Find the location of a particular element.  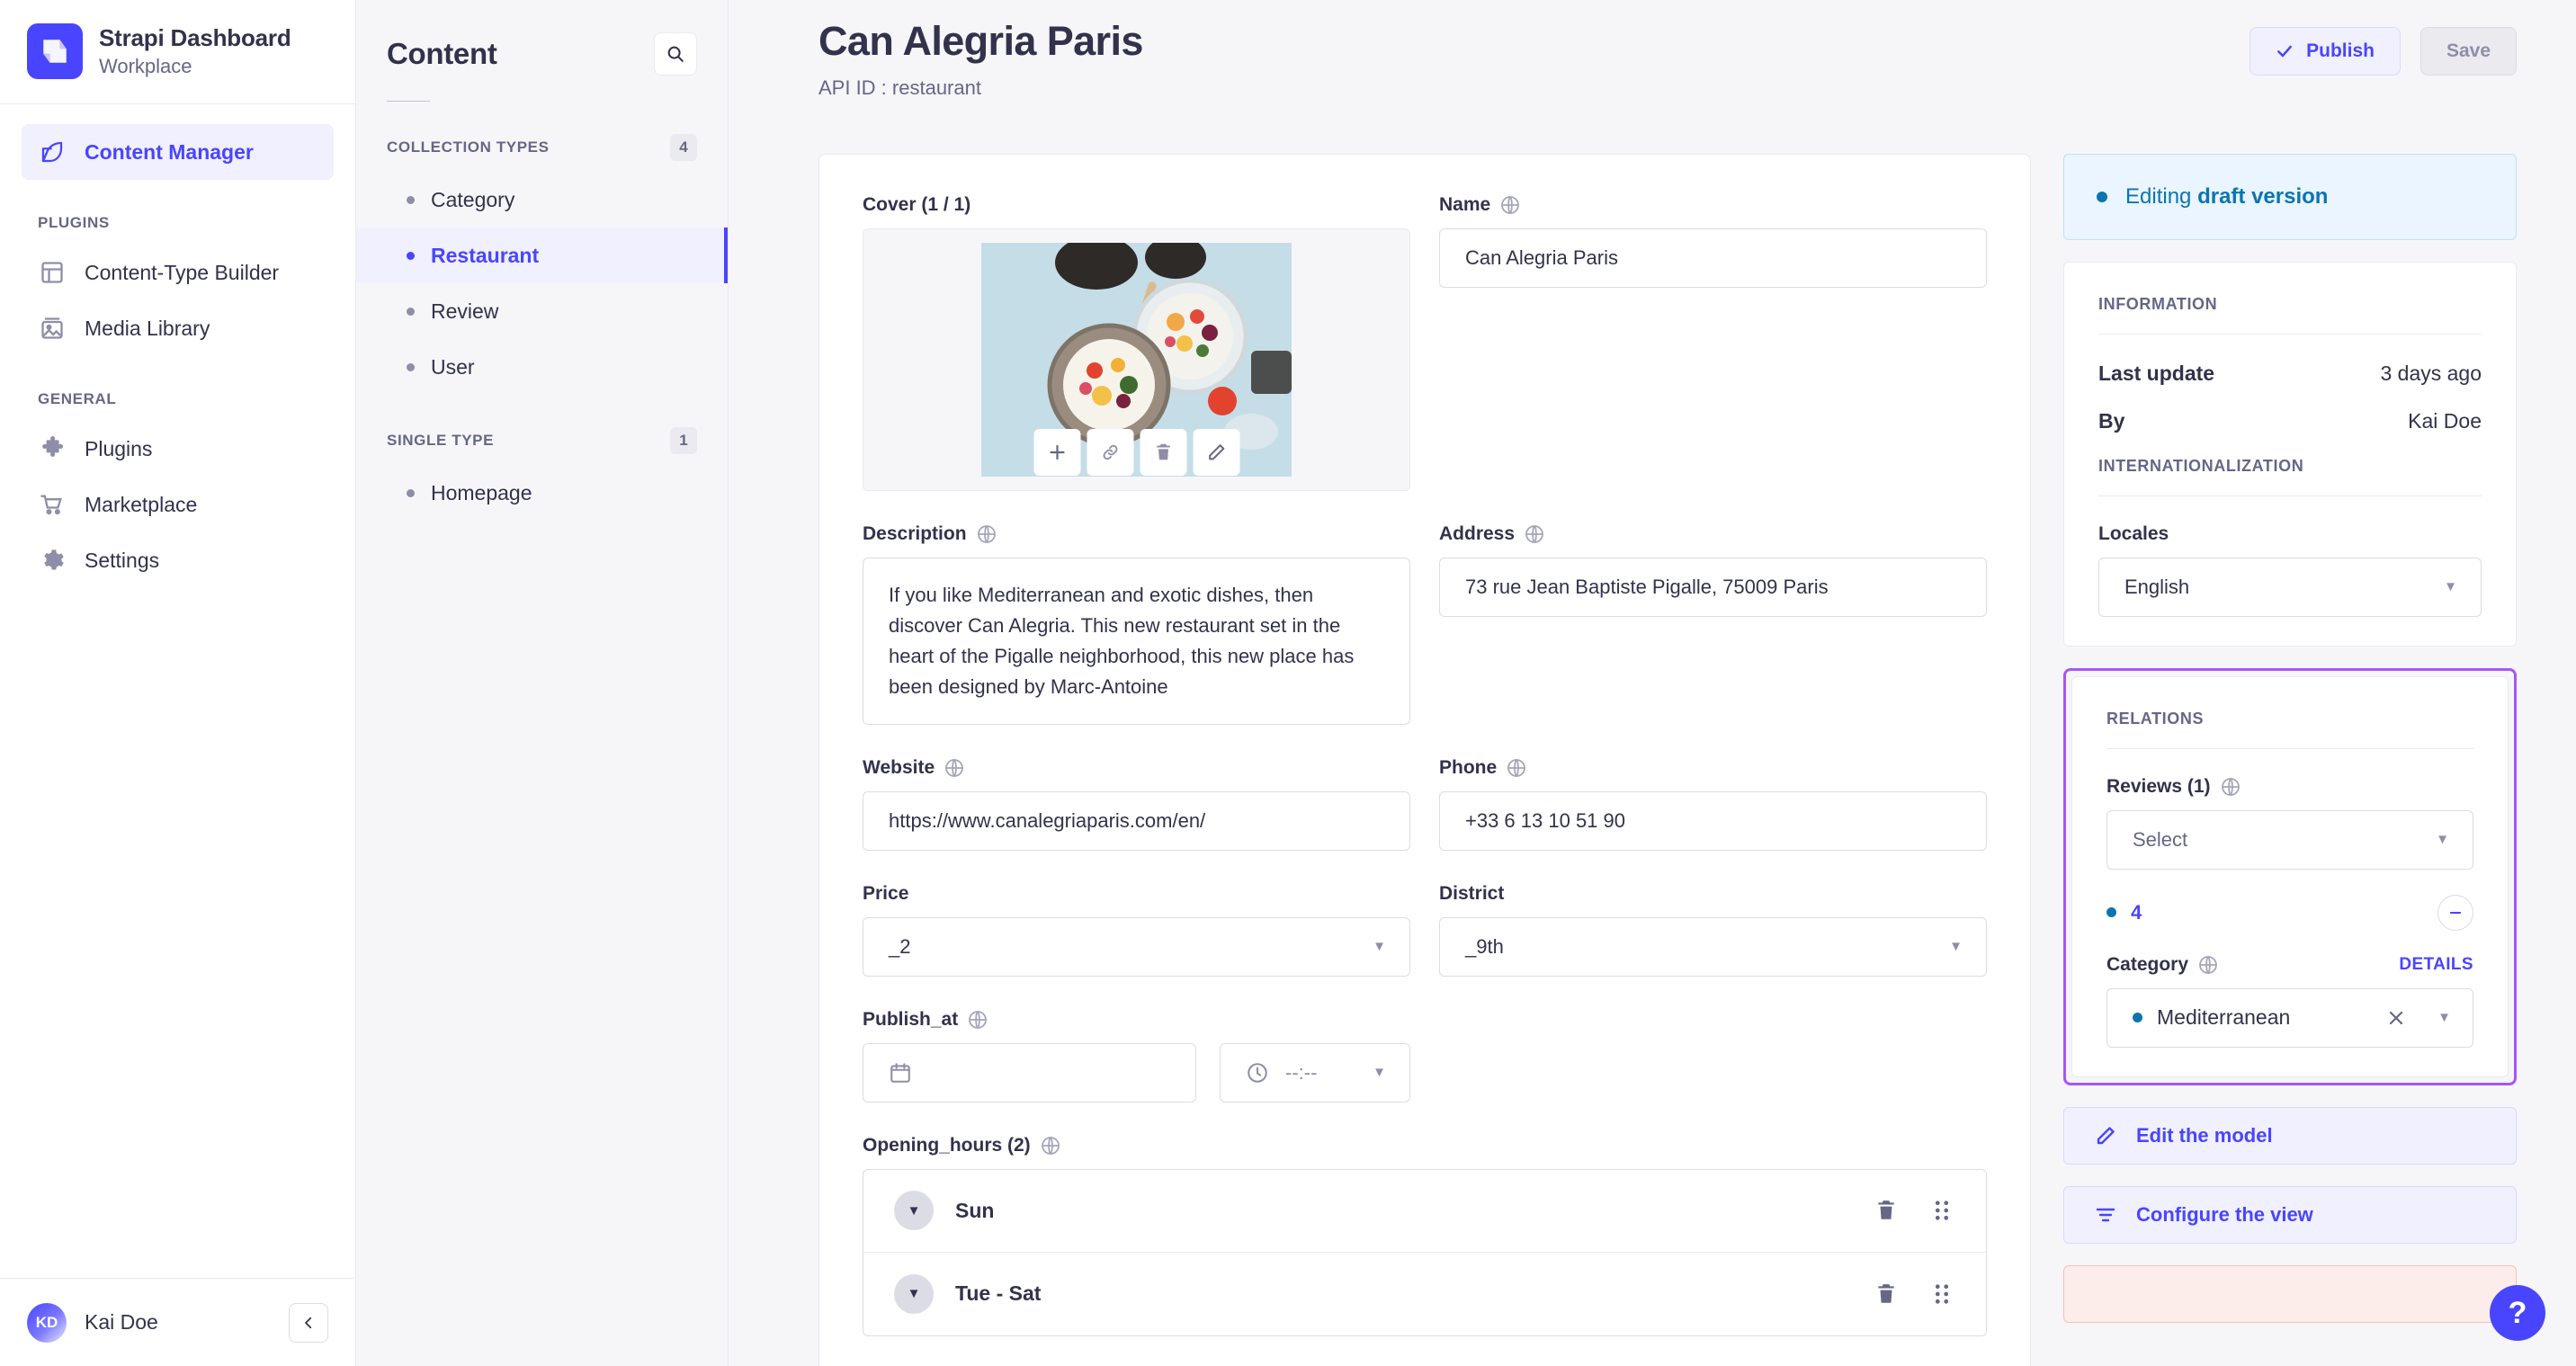

price-label-wrap: Price is located at coordinates (1136, 894).